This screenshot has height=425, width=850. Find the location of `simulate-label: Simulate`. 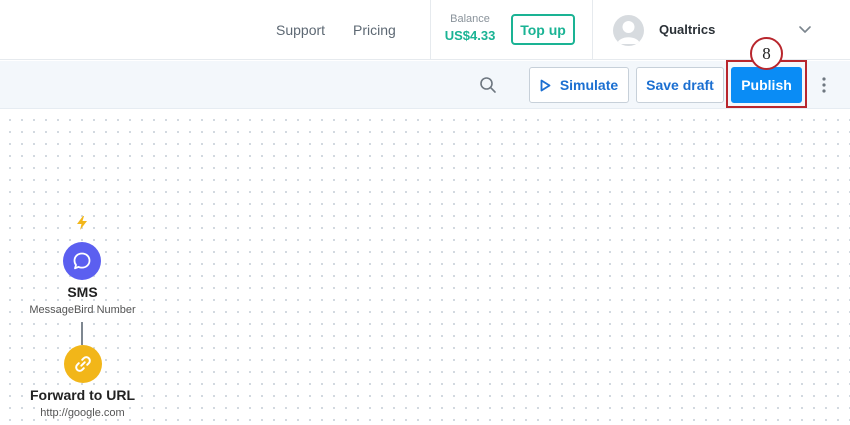

simulate-label: Simulate is located at coordinates (589, 85).